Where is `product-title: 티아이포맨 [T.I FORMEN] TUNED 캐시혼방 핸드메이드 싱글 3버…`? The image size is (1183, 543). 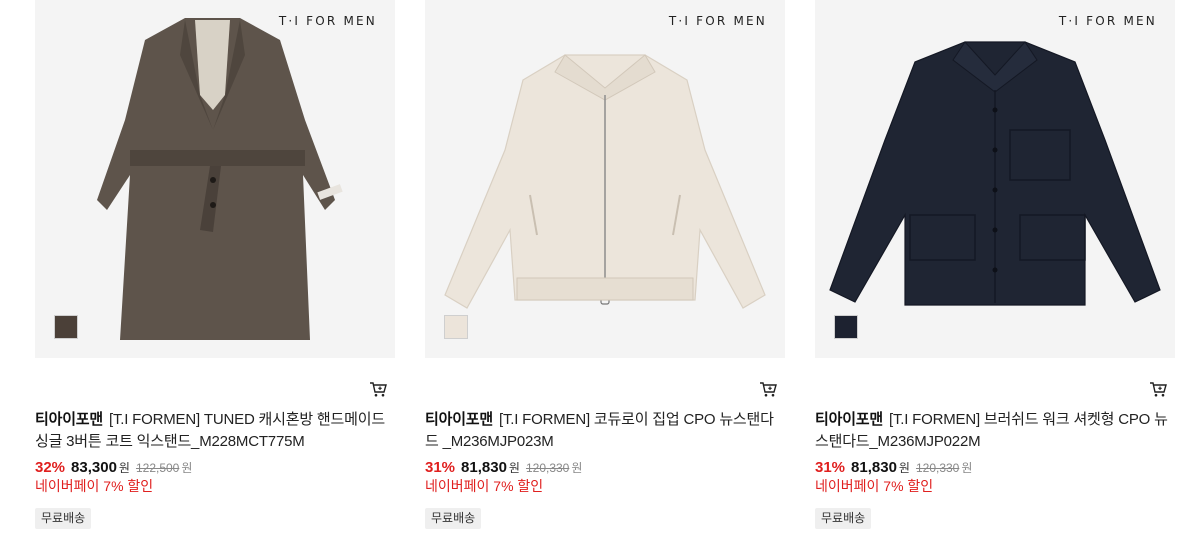
product-title: 티아이포맨 [T.I FORMEN] TUNED 캐시혼방 핸드메이드 싱글 3버… is located at coordinates (215, 431).